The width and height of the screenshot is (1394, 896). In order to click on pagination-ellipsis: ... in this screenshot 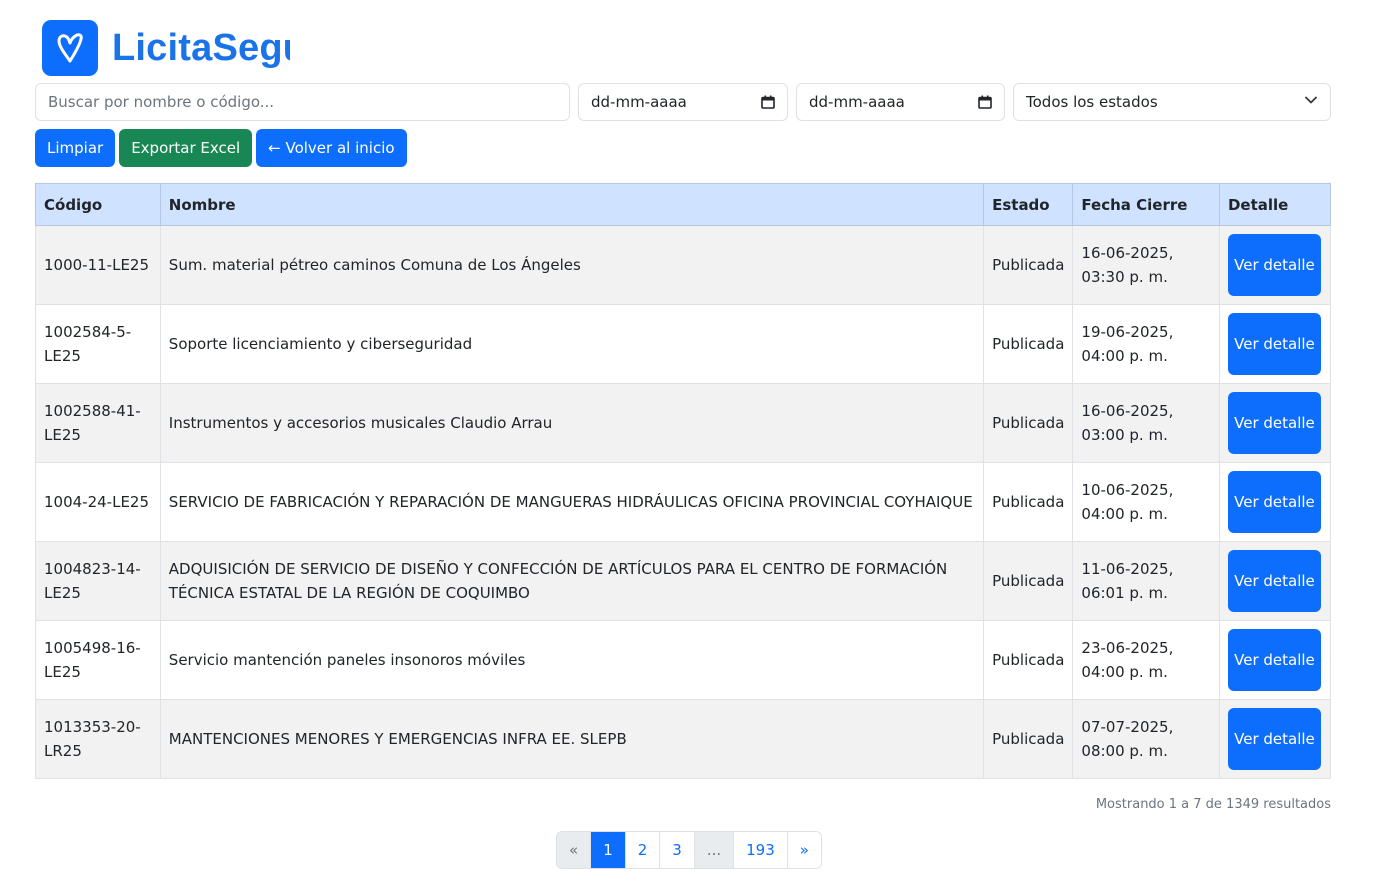, I will do `click(713, 850)`.